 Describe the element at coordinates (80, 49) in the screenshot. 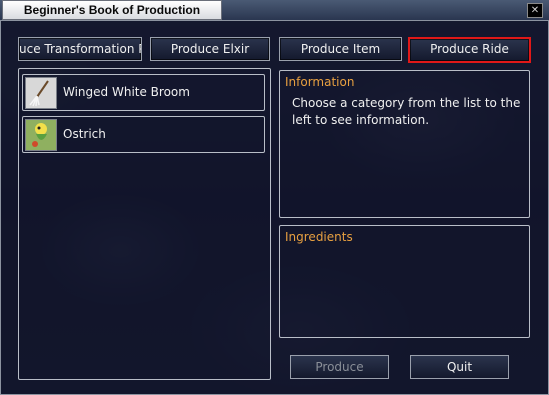

I see `tab-produce-transformation-potion: uce Transformation Po` at that location.